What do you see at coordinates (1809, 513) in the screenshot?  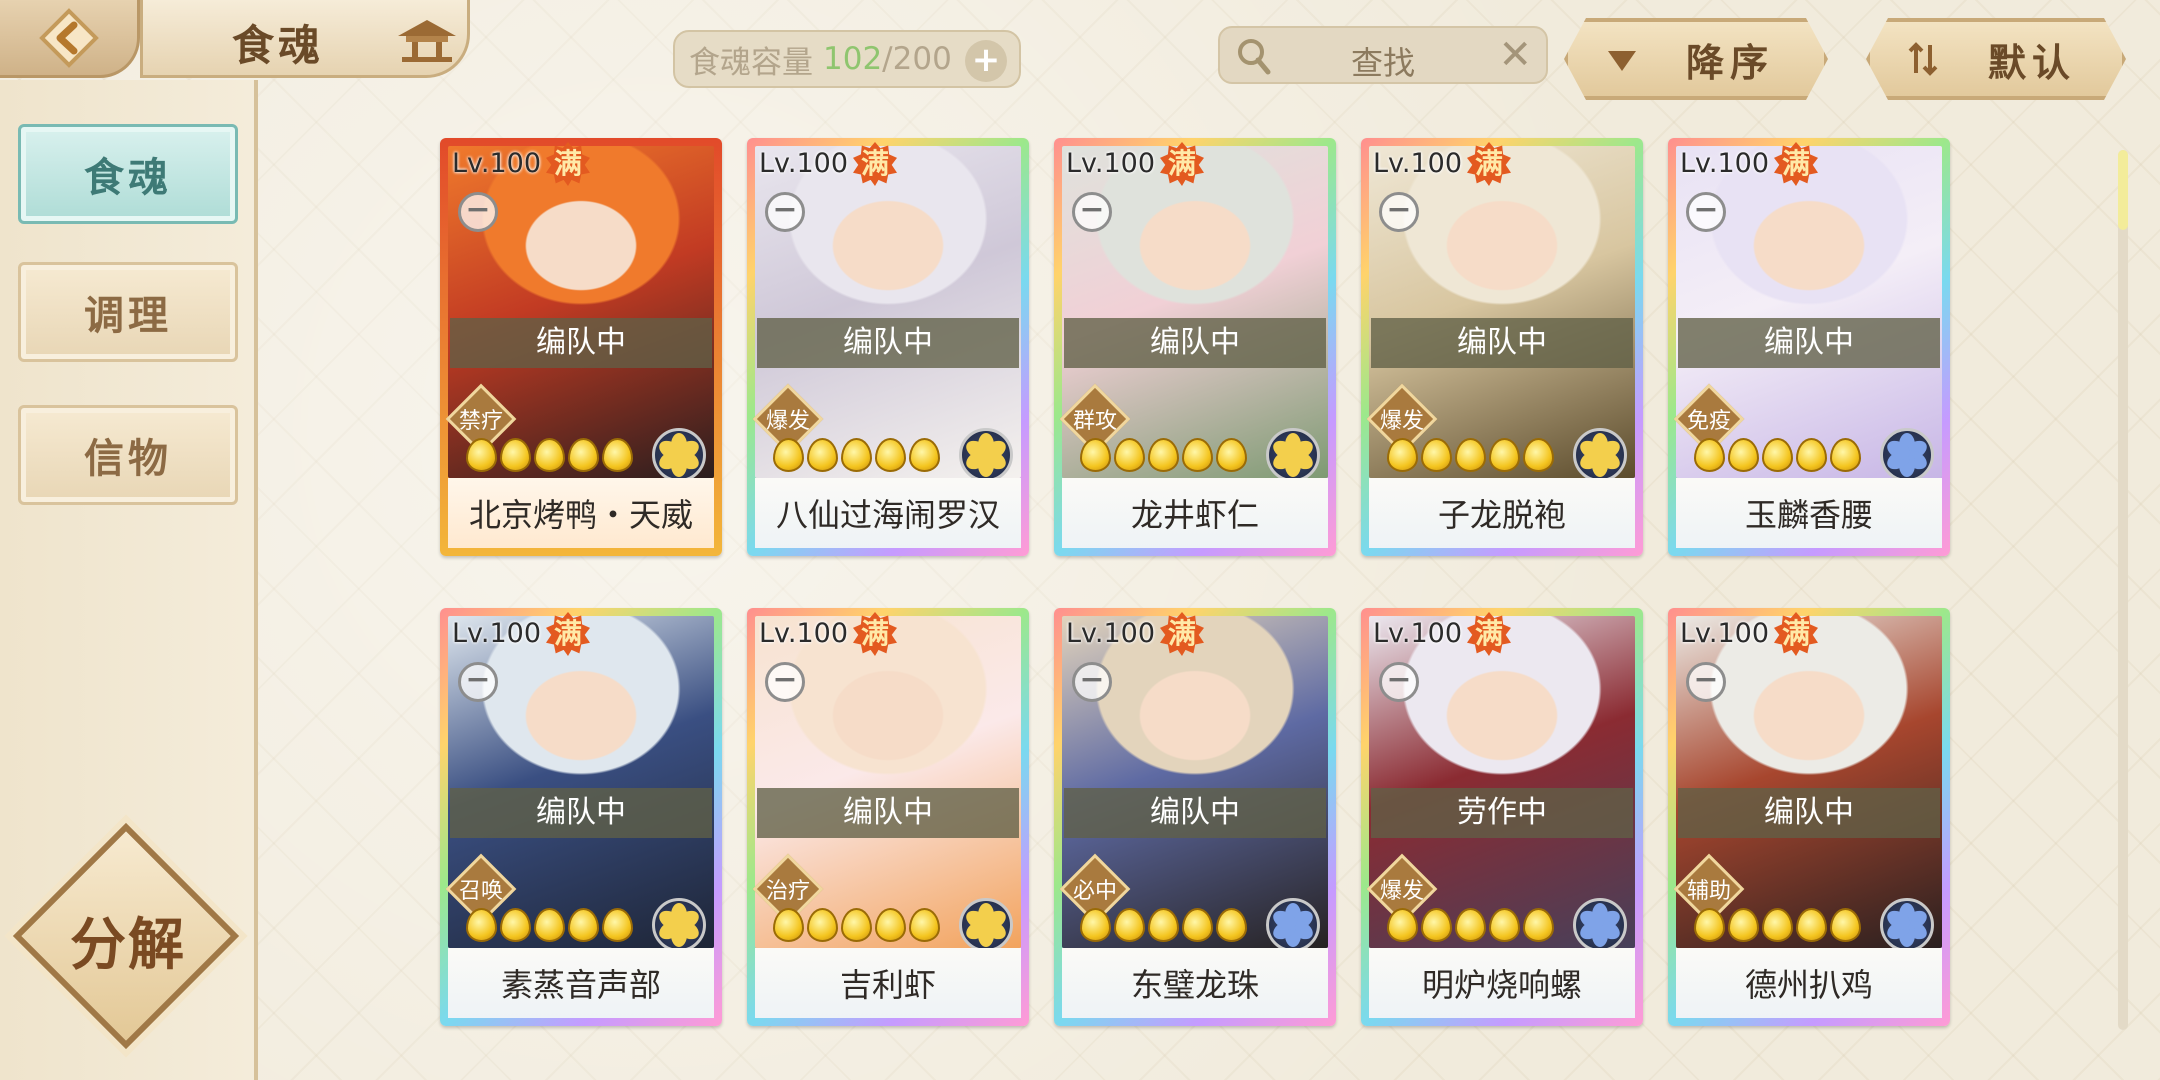 I see `character-name: 玉麟香腰` at bounding box center [1809, 513].